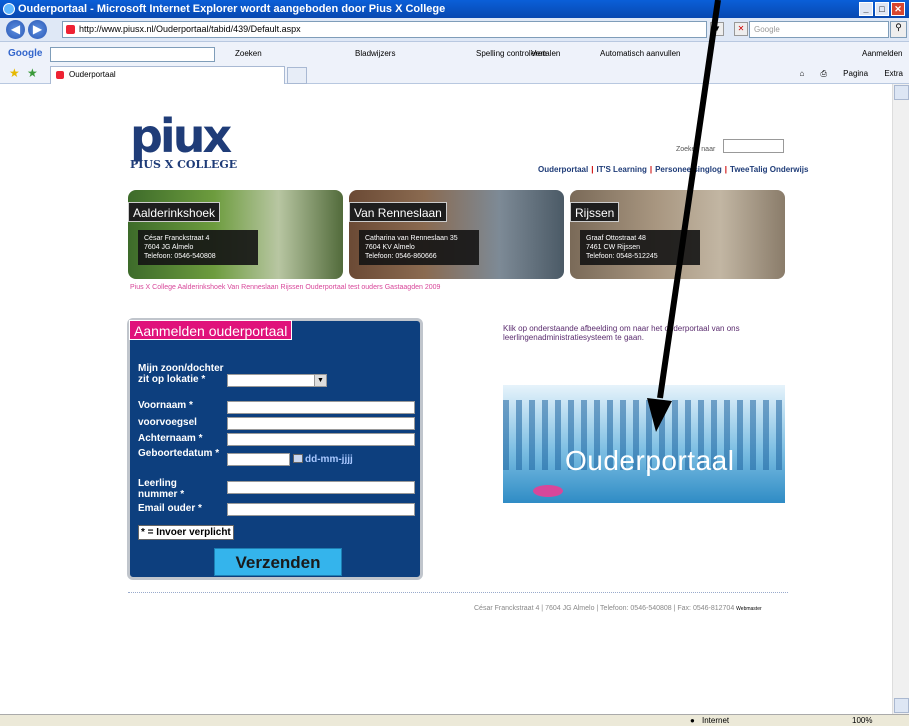 The width and height of the screenshot is (909, 726). Describe the element at coordinates (689, 199) in the screenshot. I see `arrow-shaft` at that location.